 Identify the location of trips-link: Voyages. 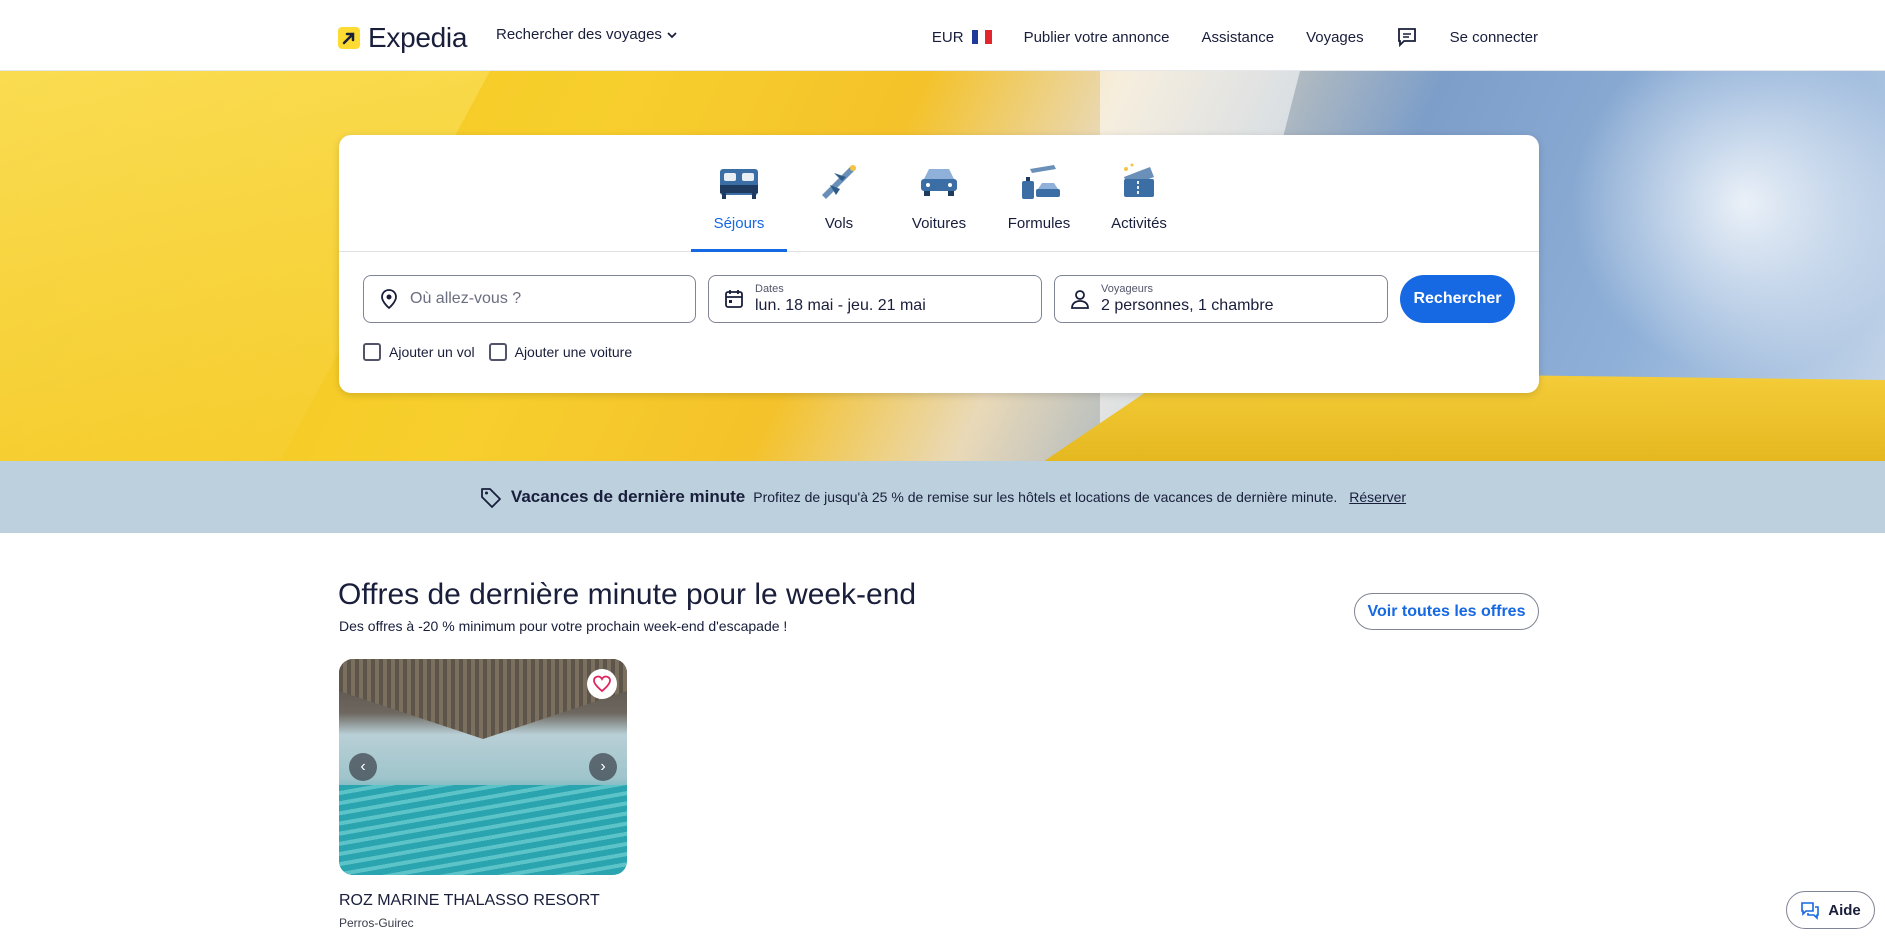
(1335, 37).